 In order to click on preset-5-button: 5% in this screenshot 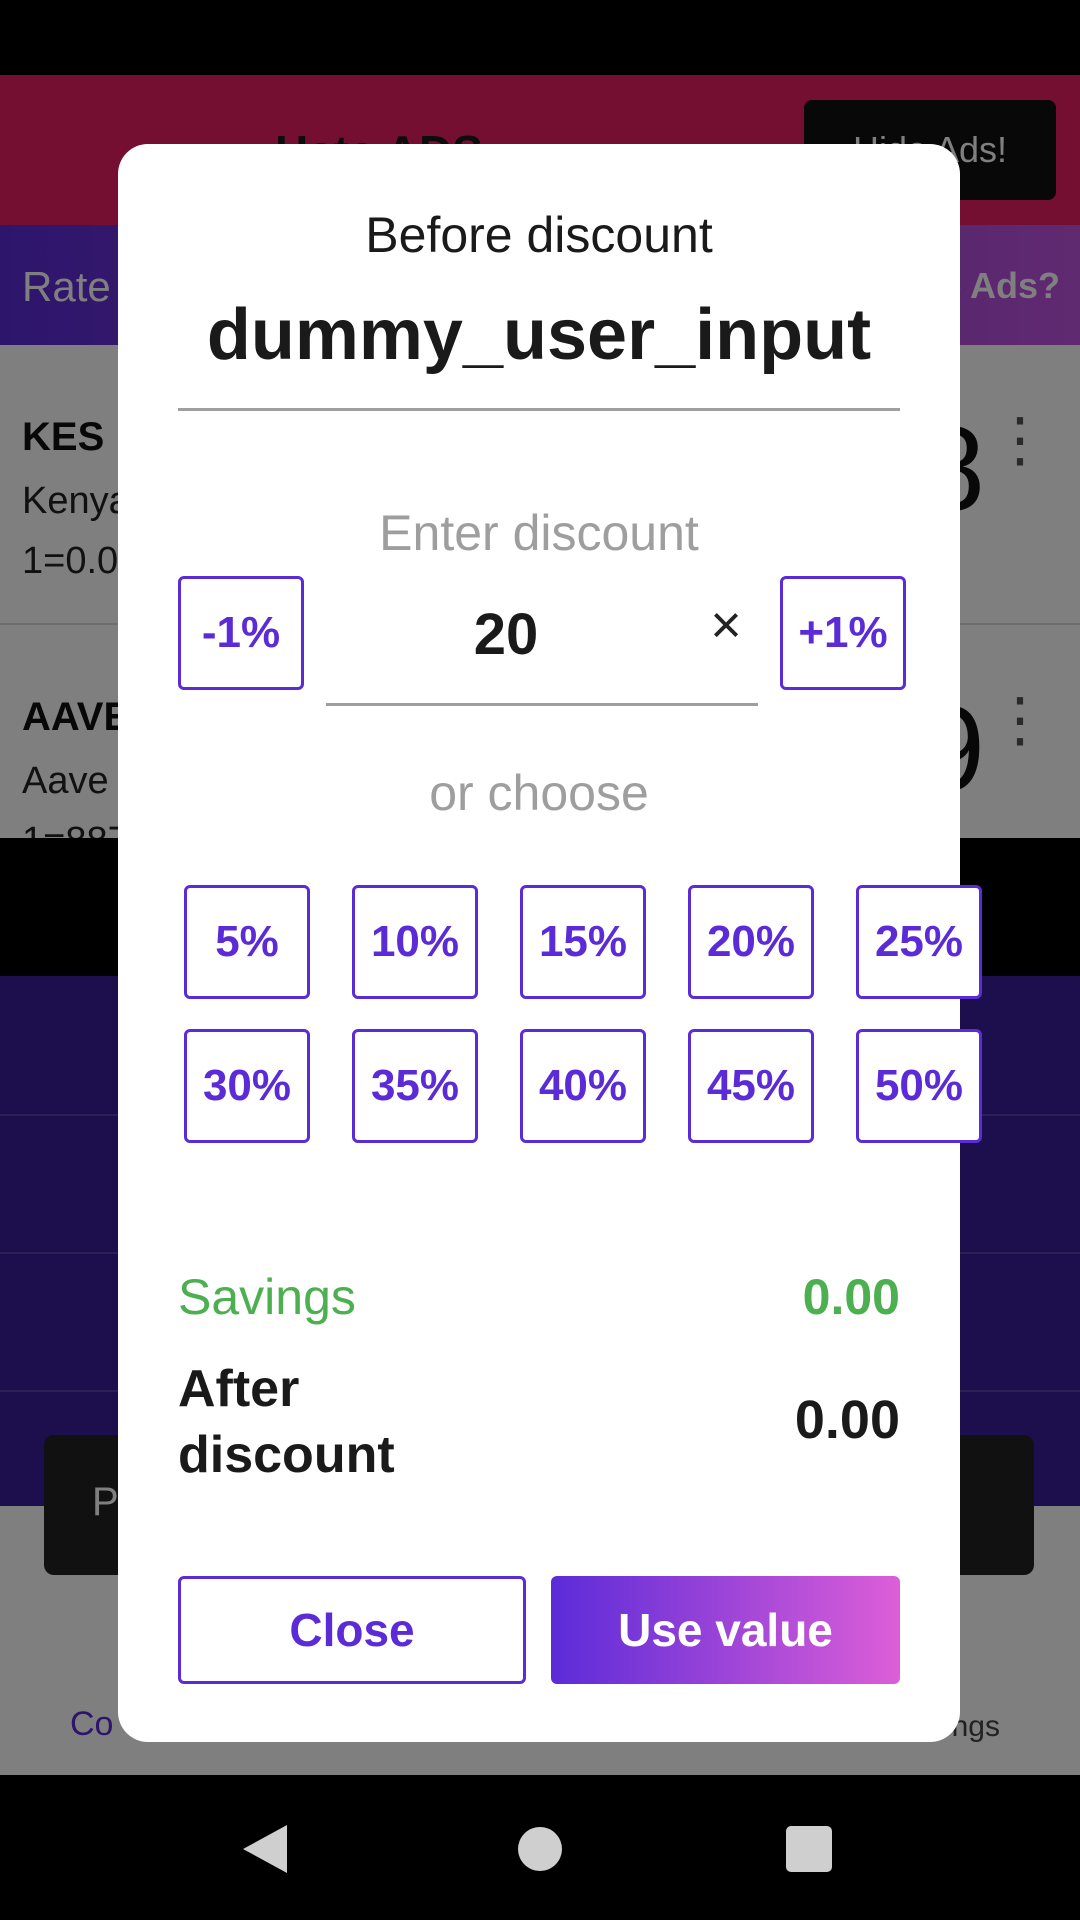, I will do `click(247, 942)`.